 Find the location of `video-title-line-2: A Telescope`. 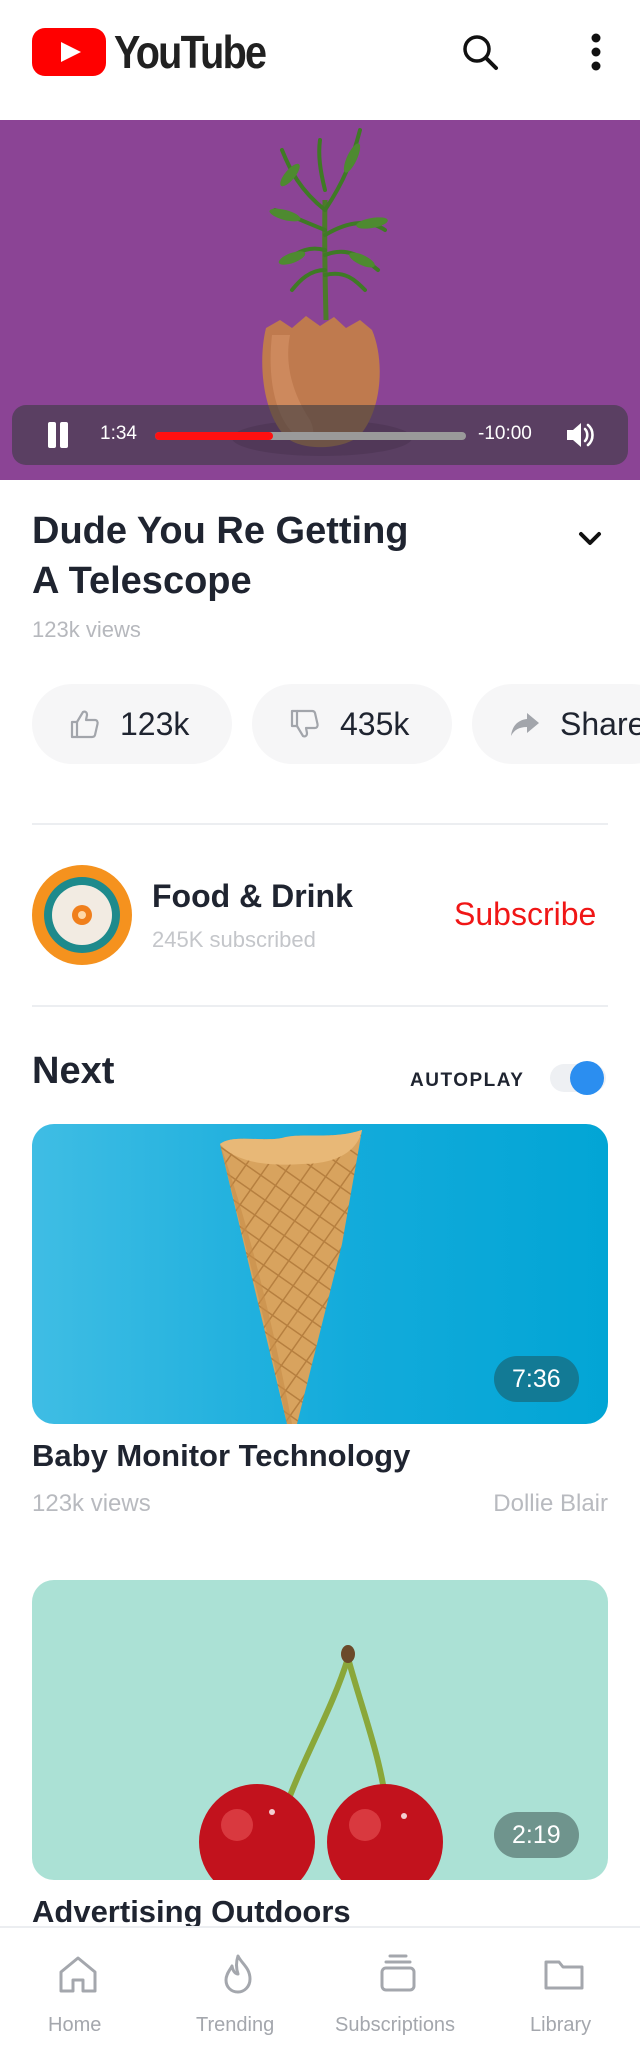

video-title-line-2: A Telescope is located at coordinates (142, 581).